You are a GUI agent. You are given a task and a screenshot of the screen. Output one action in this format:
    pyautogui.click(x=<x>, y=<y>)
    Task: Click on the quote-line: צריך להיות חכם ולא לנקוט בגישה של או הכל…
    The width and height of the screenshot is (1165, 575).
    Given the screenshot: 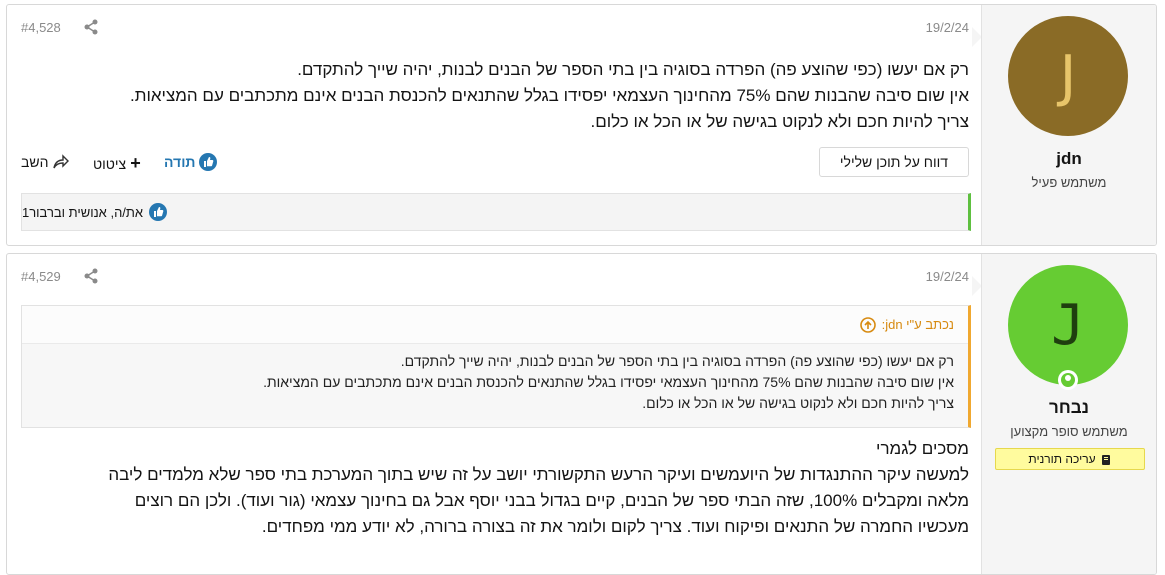 What is the action you would take?
    pyautogui.click(x=798, y=403)
    